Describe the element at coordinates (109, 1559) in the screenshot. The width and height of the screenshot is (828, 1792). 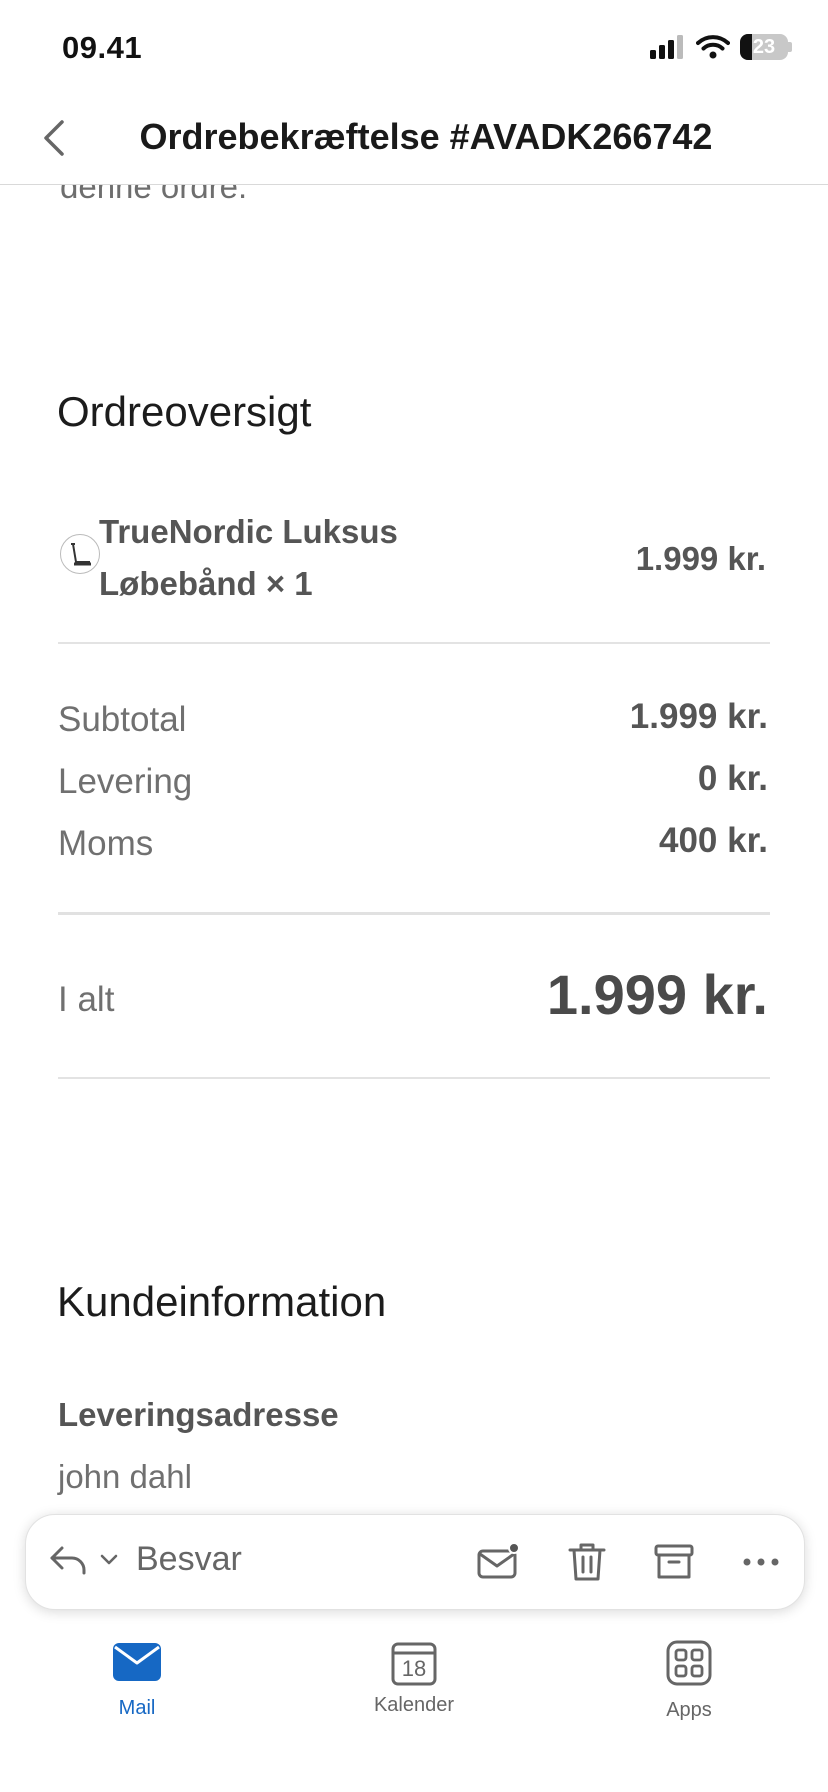
I see `chevron-down-icon` at that location.